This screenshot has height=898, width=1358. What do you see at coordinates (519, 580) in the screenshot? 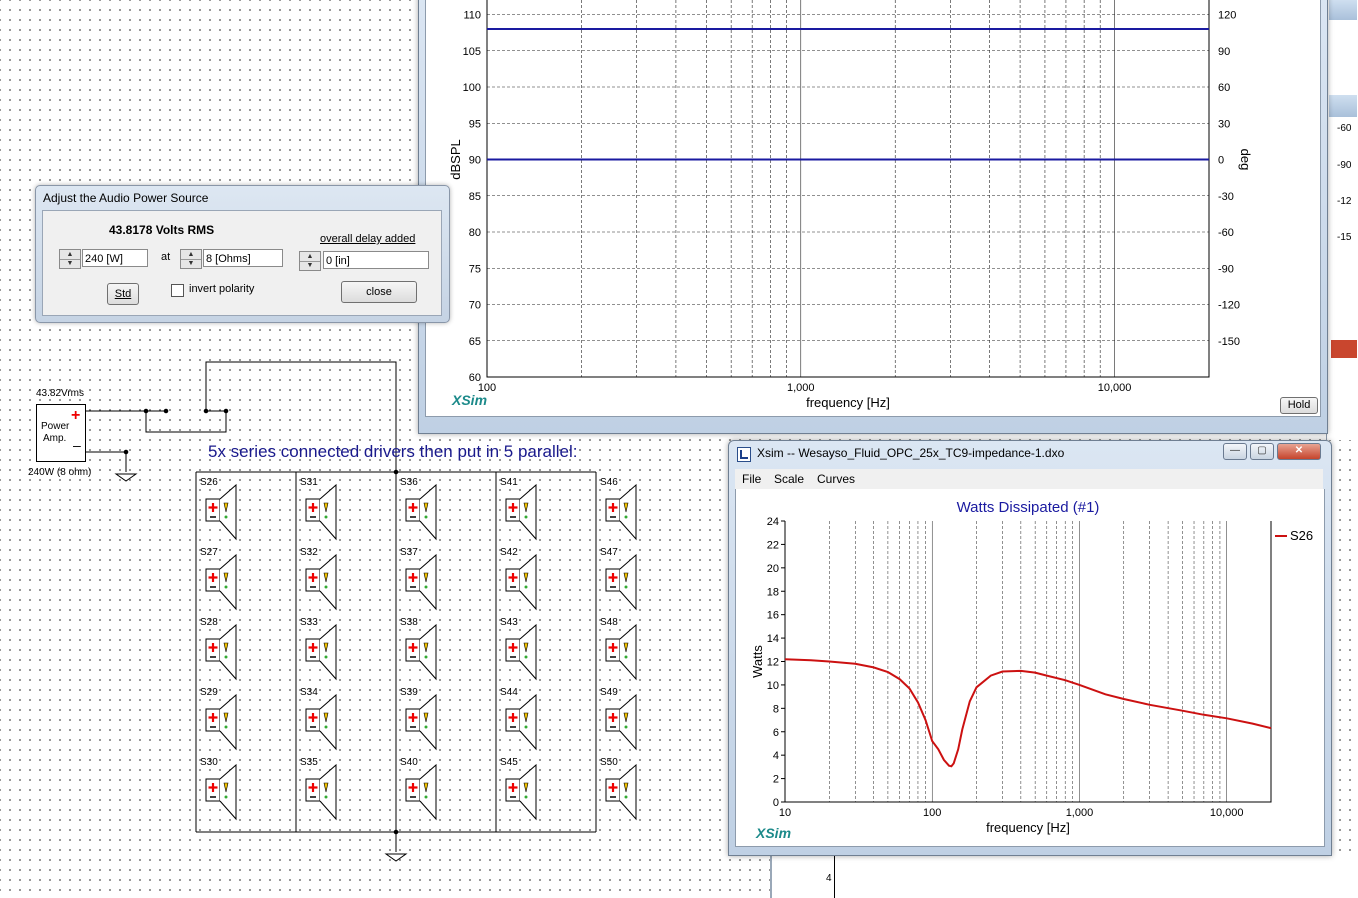
I see `speaker-s42: S42` at bounding box center [519, 580].